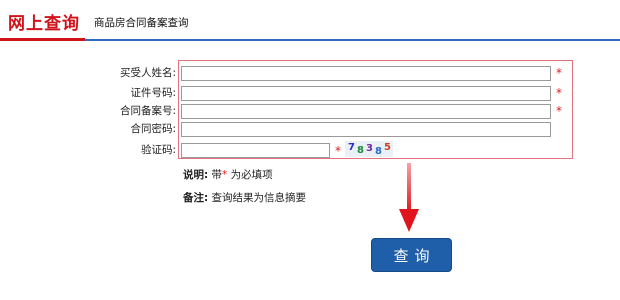  I want to click on contract-password-input, so click(366, 129).